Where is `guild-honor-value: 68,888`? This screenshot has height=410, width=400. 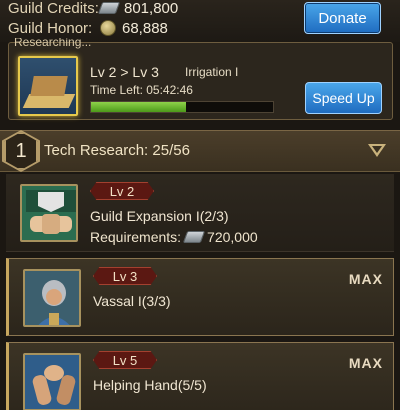
guild-honor-value: 68,888 is located at coordinates (145, 28).